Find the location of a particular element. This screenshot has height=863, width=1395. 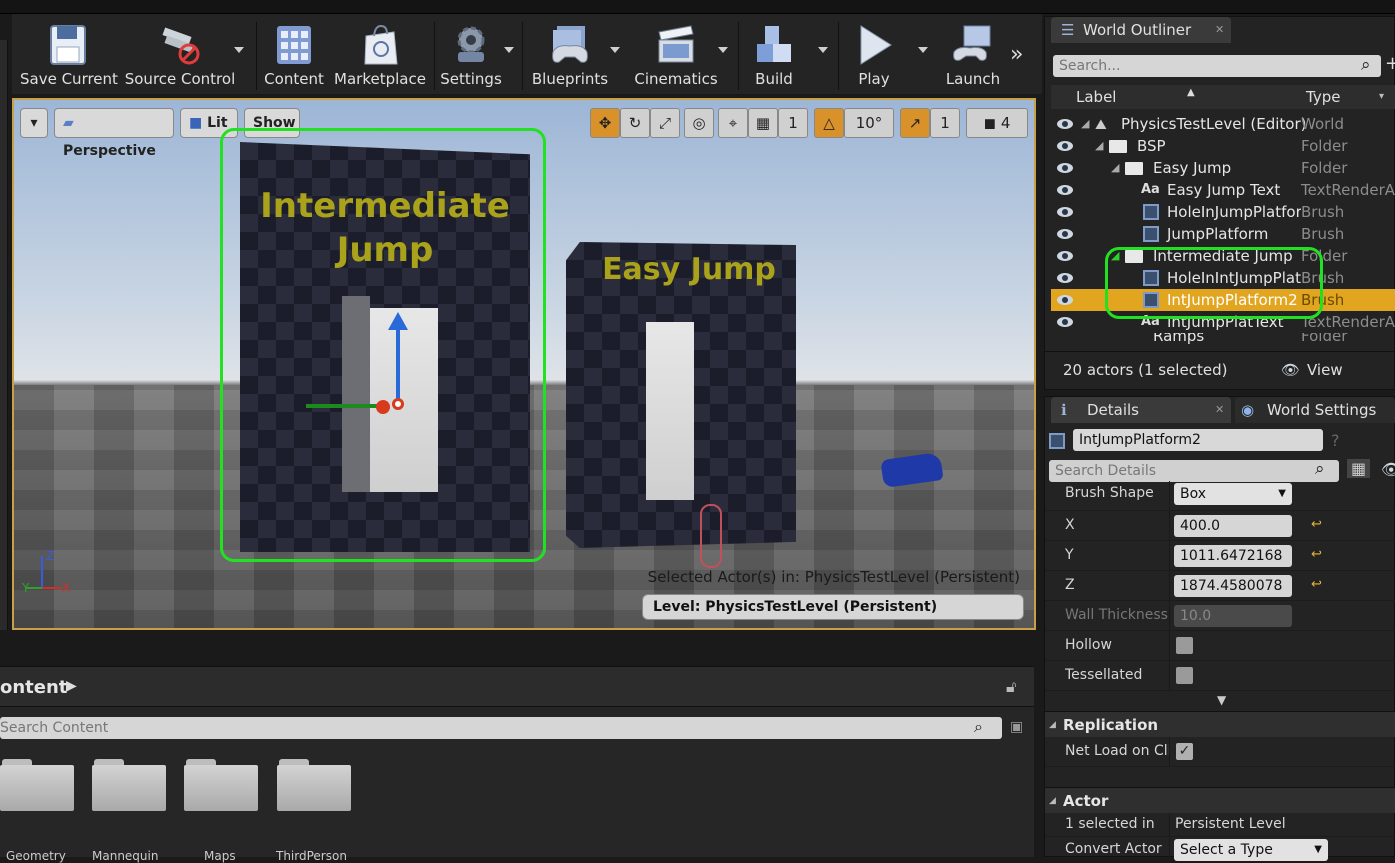

tessellated-checkbox is located at coordinates (1184, 675).